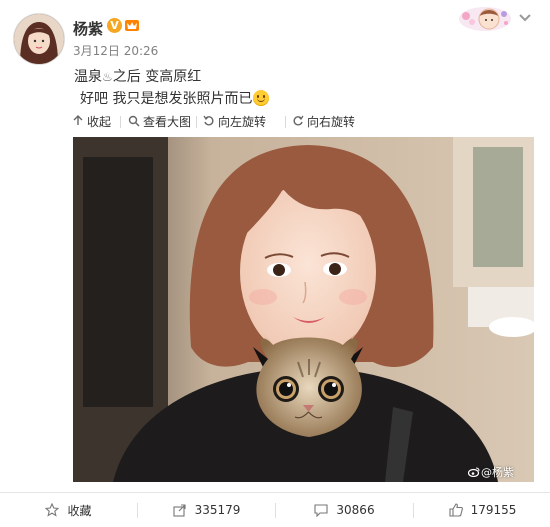 This screenshot has height=527, width=550. What do you see at coordinates (217, 510) in the screenshot?
I see `share-count: 335179` at bounding box center [217, 510].